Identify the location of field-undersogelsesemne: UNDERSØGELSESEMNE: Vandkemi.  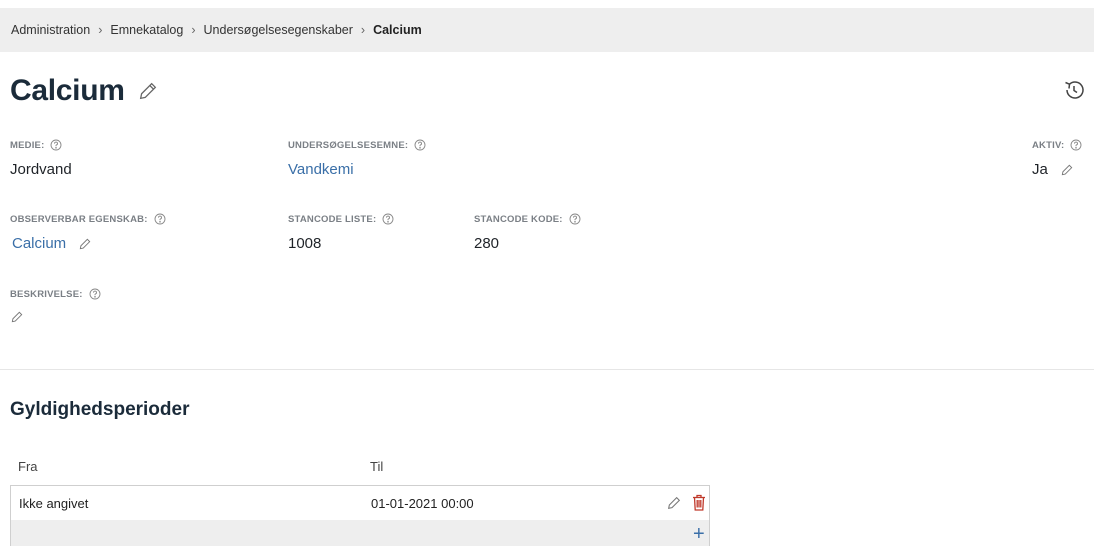
(357, 158).